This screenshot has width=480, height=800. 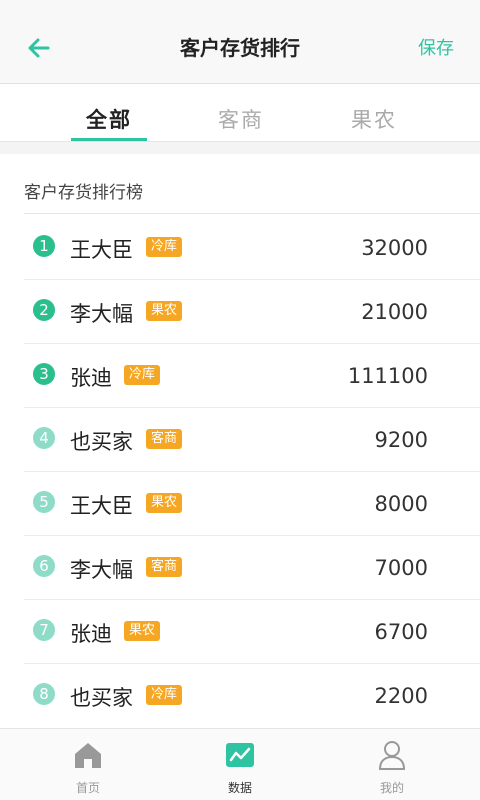 I want to click on stock-value: 6700, so click(x=401, y=632).